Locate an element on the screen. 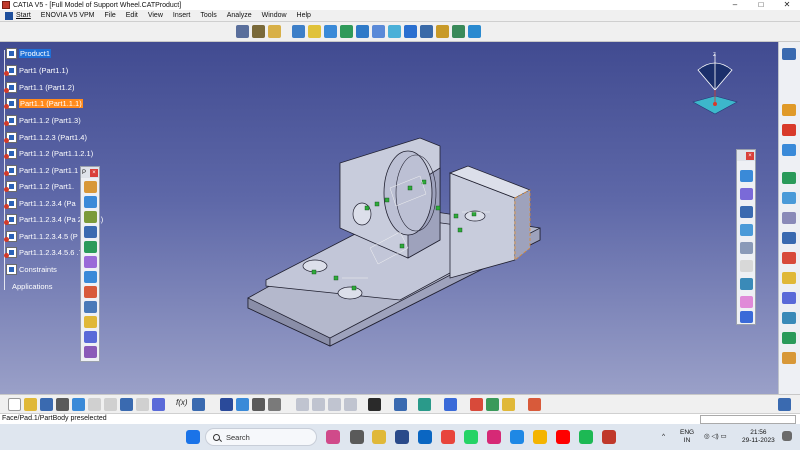 The width and height of the screenshot is (800, 450). copy-icon is located at coordinates (110, 404).